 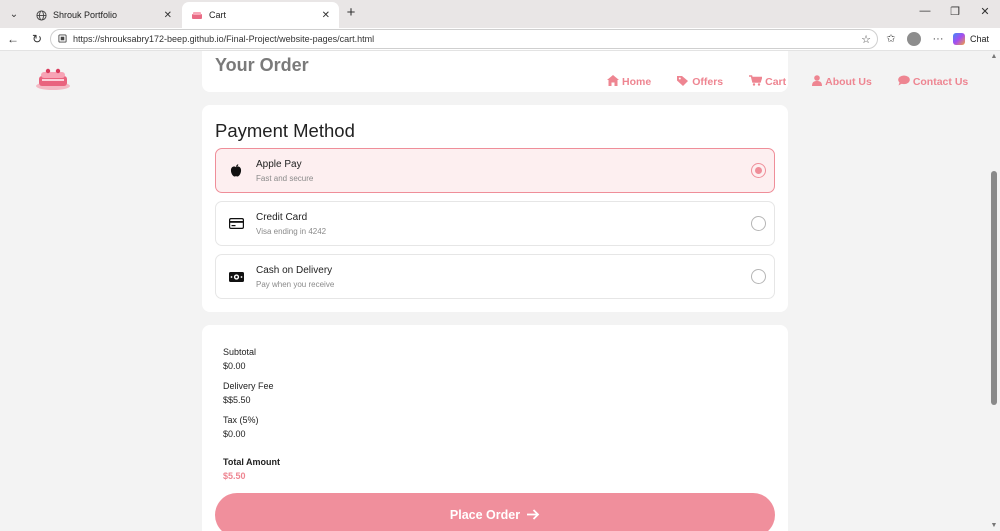 What do you see at coordinates (485, 515) in the screenshot?
I see `place-order-label: Place Order` at bounding box center [485, 515].